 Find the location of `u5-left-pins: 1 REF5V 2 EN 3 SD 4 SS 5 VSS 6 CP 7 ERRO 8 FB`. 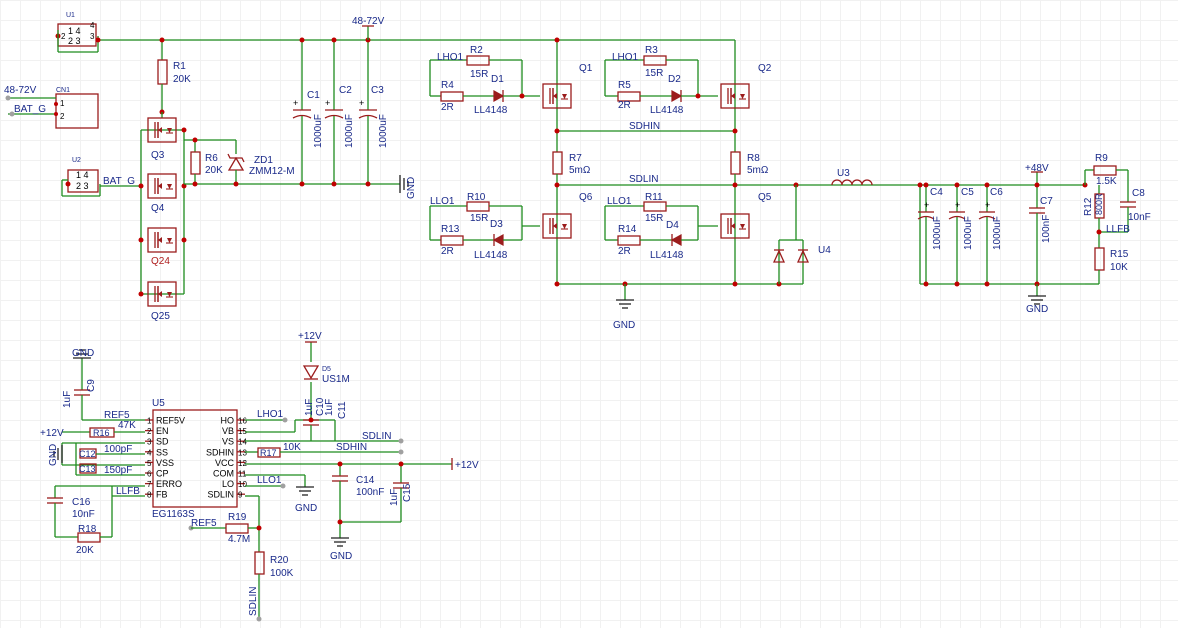

u5-left-pins: 1 REF5V 2 EN 3 SD 4 SS 5 VSS 6 CP 7 ERRO 8 FB is located at coordinates (165, 458).